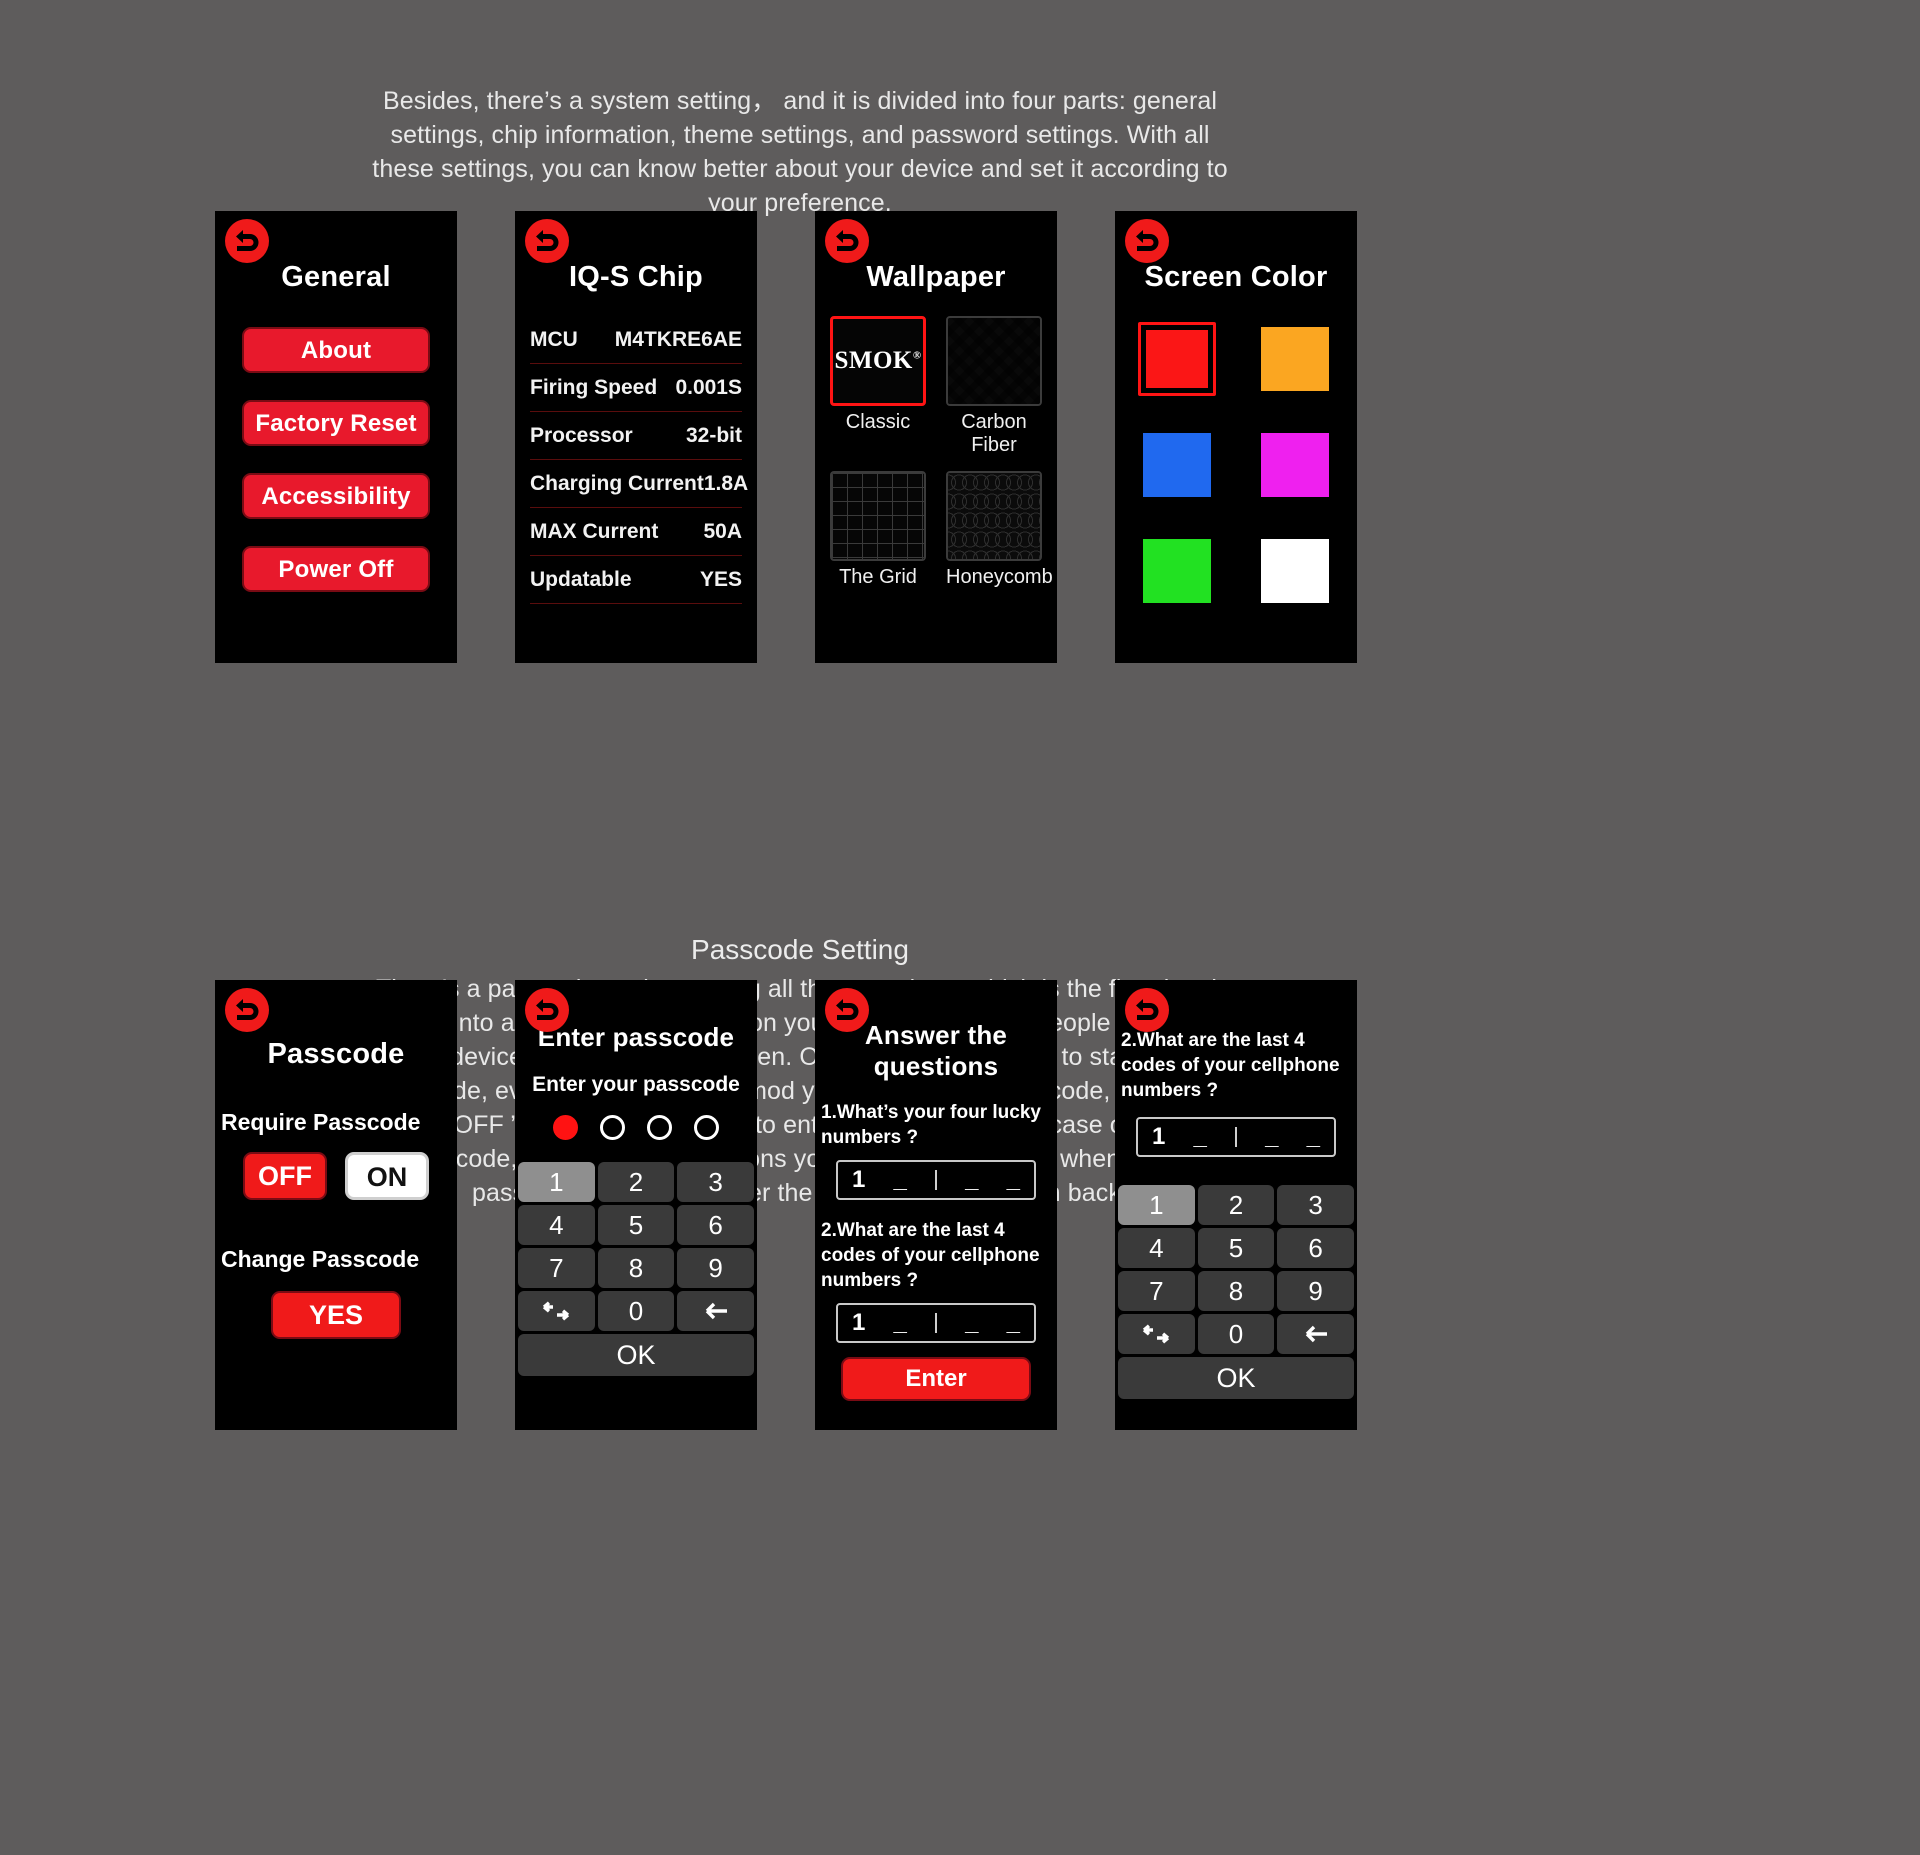  I want to click on wallpaper-thumb-honeycomb, so click(994, 516).